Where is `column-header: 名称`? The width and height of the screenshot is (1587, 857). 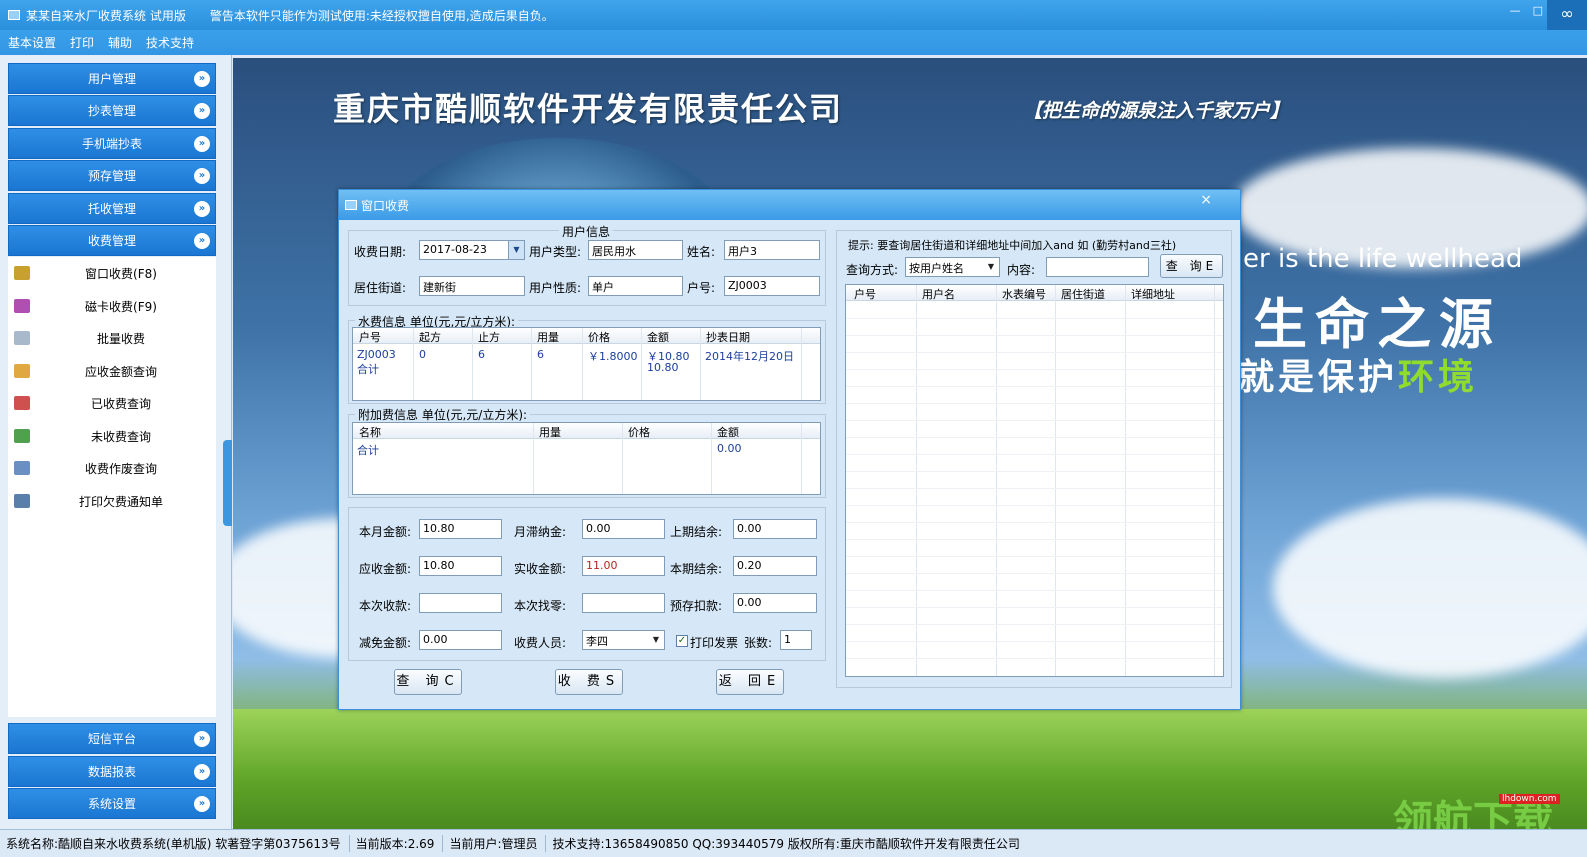 column-header: 名称 is located at coordinates (370, 432).